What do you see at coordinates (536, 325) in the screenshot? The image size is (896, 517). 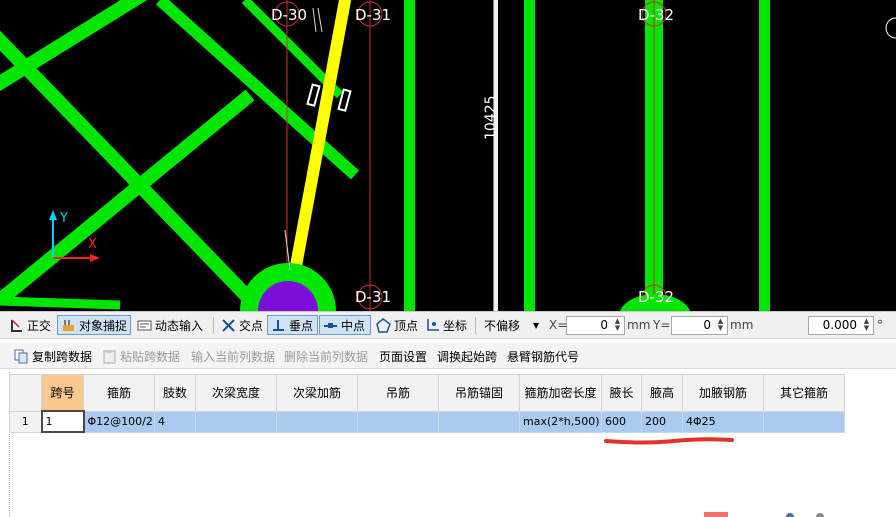 I see `chevron-down-icon: ▼` at bounding box center [536, 325].